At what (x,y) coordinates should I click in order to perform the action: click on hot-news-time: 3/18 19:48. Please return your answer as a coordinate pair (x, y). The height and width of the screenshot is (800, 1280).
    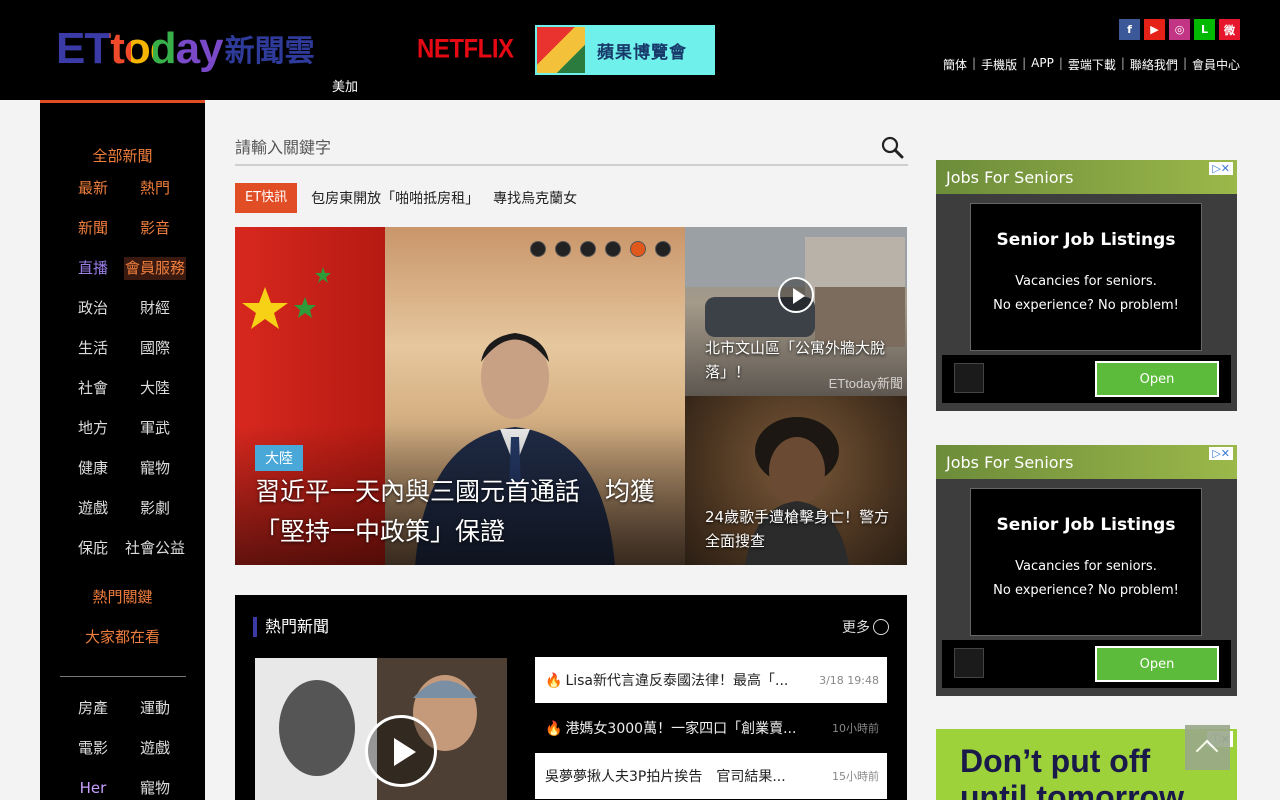
    Looking at the image, I should click on (849, 680).